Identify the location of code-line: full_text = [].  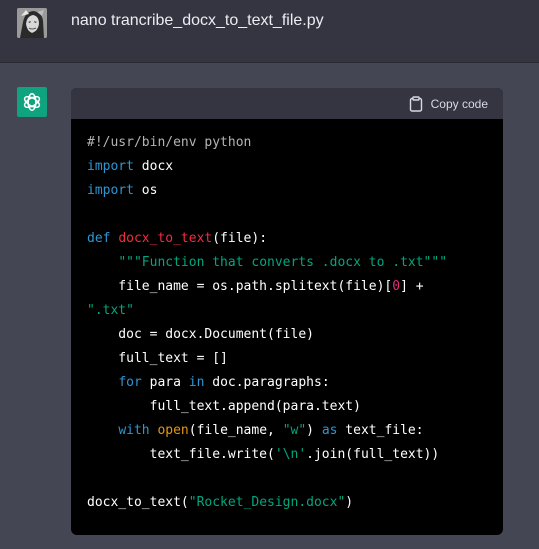
(287, 359).